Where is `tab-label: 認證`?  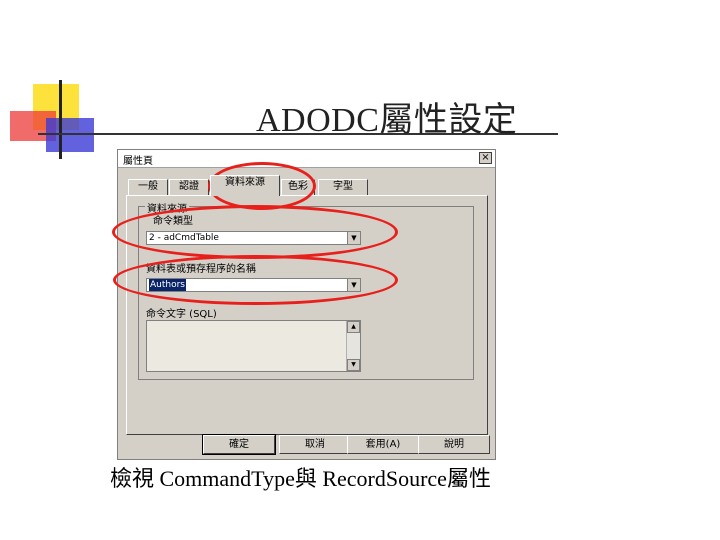
tab-label: 認證 is located at coordinates (189, 186).